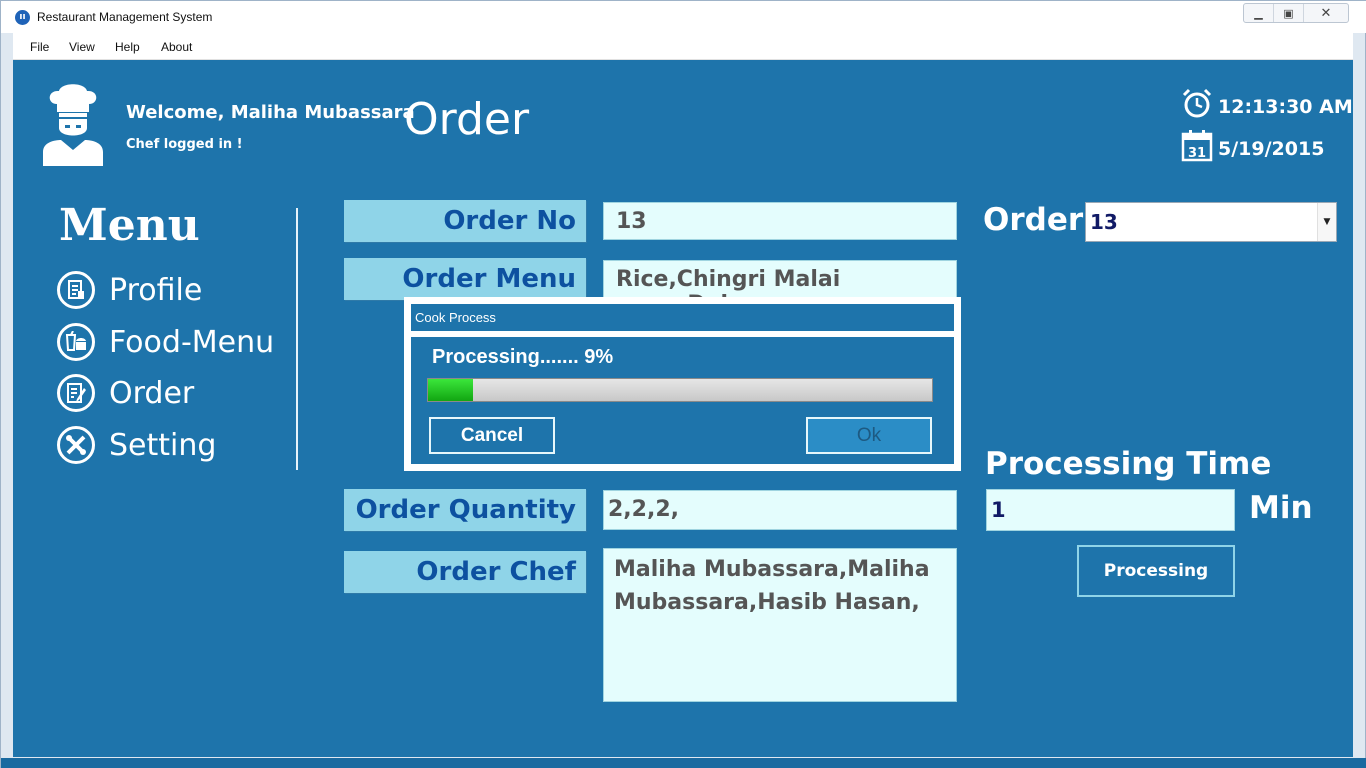 Image resolution: width=1366 pixels, height=768 pixels. Describe the element at coordinates (39, 47) in the screenshot. I see `menu-file: File` at that location.